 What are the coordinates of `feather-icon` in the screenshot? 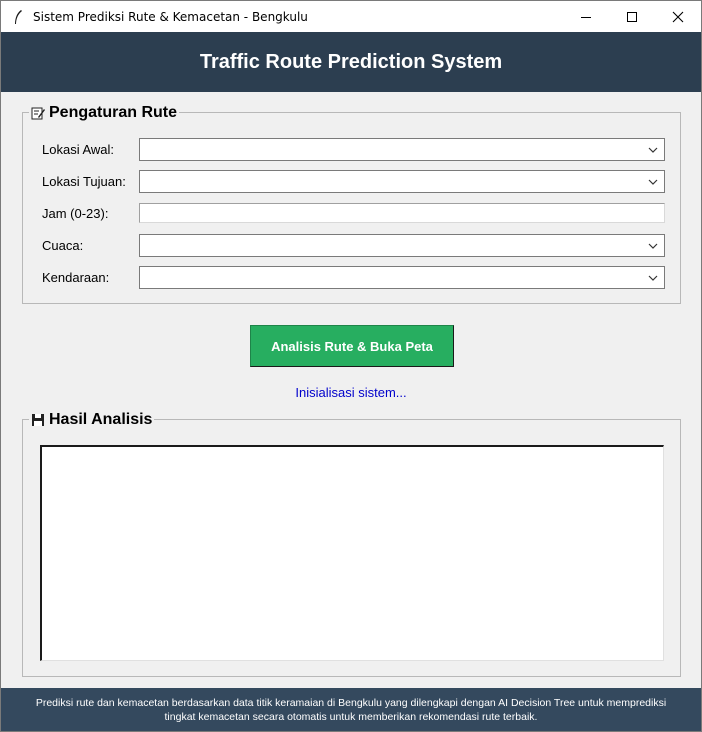 It's located at (18, 17).